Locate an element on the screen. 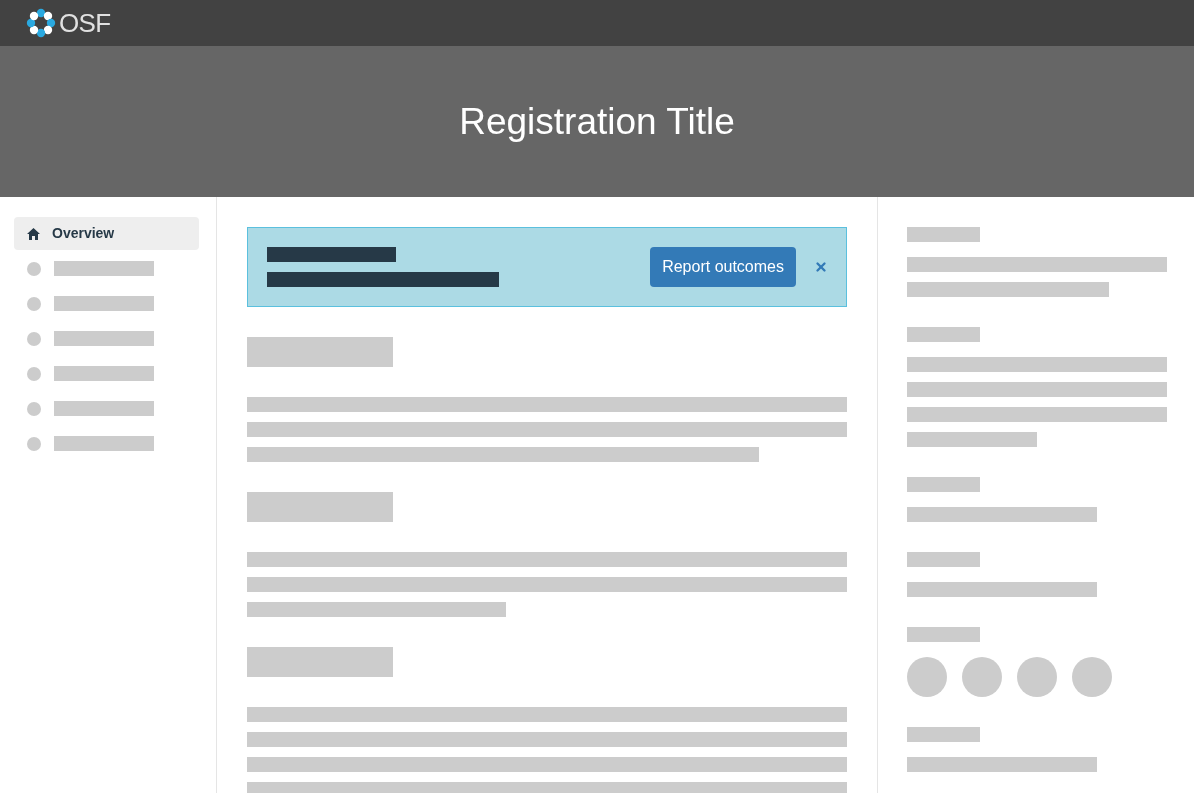 This screenshot has width=1194, height=793. close-button is located at coordinates (821, 267).